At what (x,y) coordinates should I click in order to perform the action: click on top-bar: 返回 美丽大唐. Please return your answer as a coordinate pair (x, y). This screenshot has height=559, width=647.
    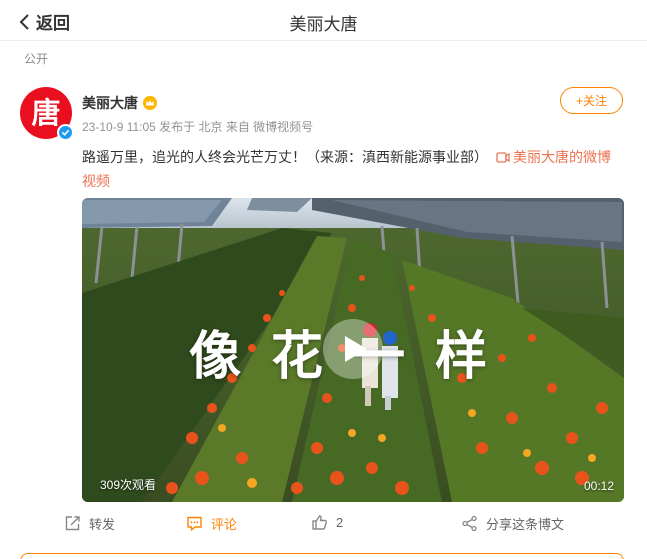
    Looking at the image, I should click on (323, 20).